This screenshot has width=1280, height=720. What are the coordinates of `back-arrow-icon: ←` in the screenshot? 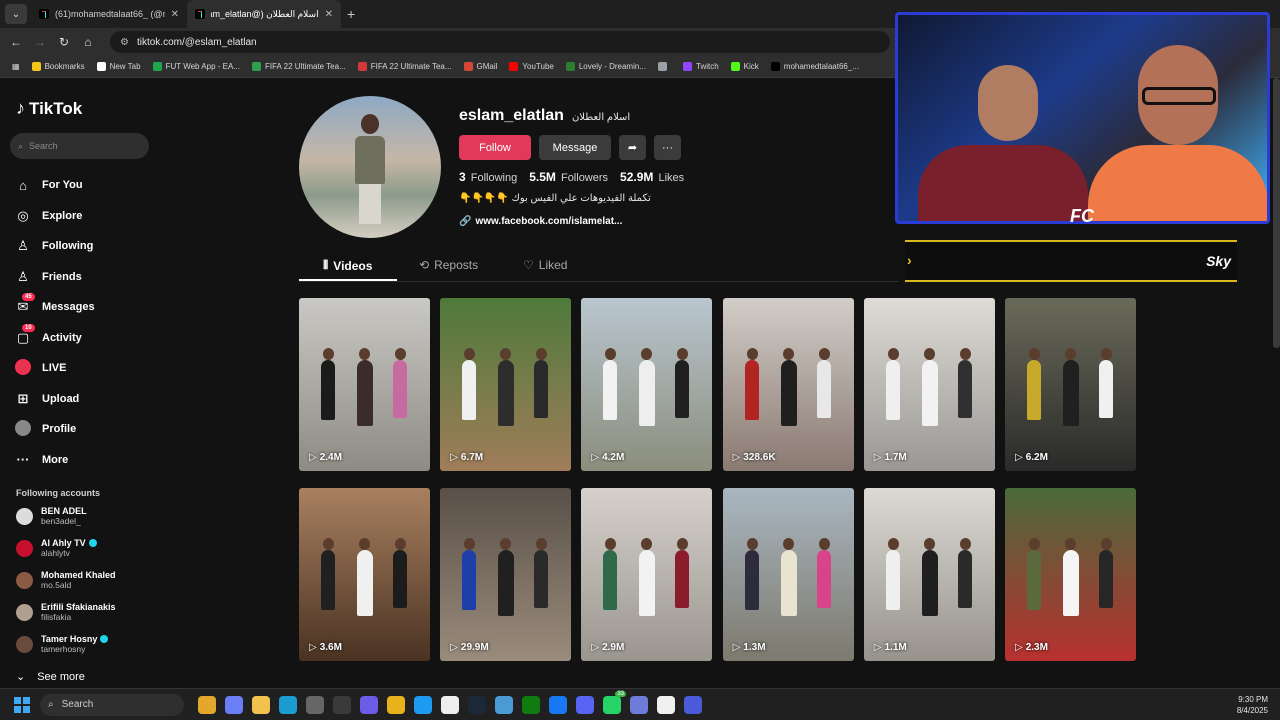 It's located at (16, 42).